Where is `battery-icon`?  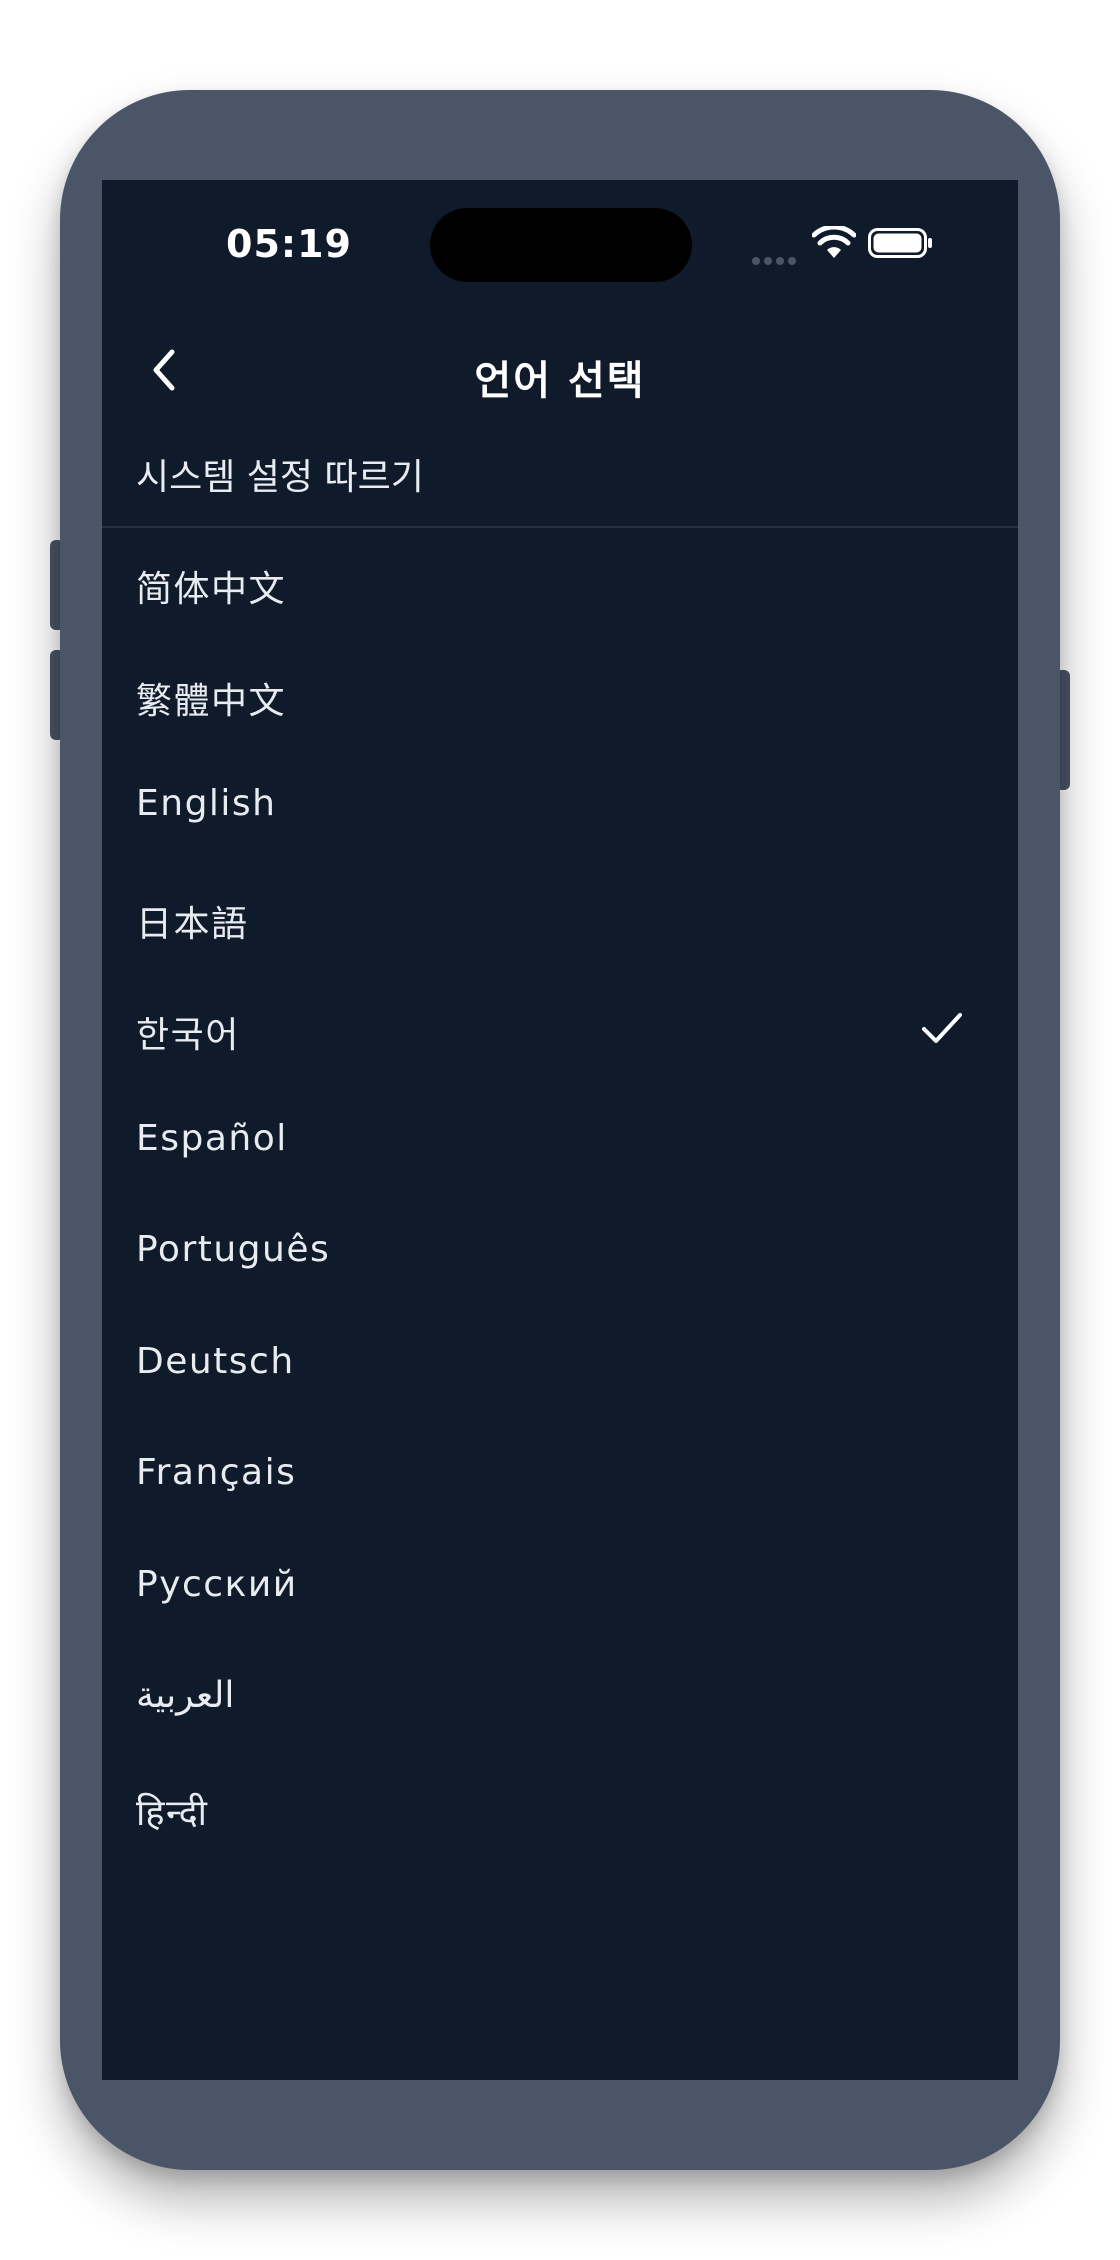
battery-icon is located at coordinates (900, 243).